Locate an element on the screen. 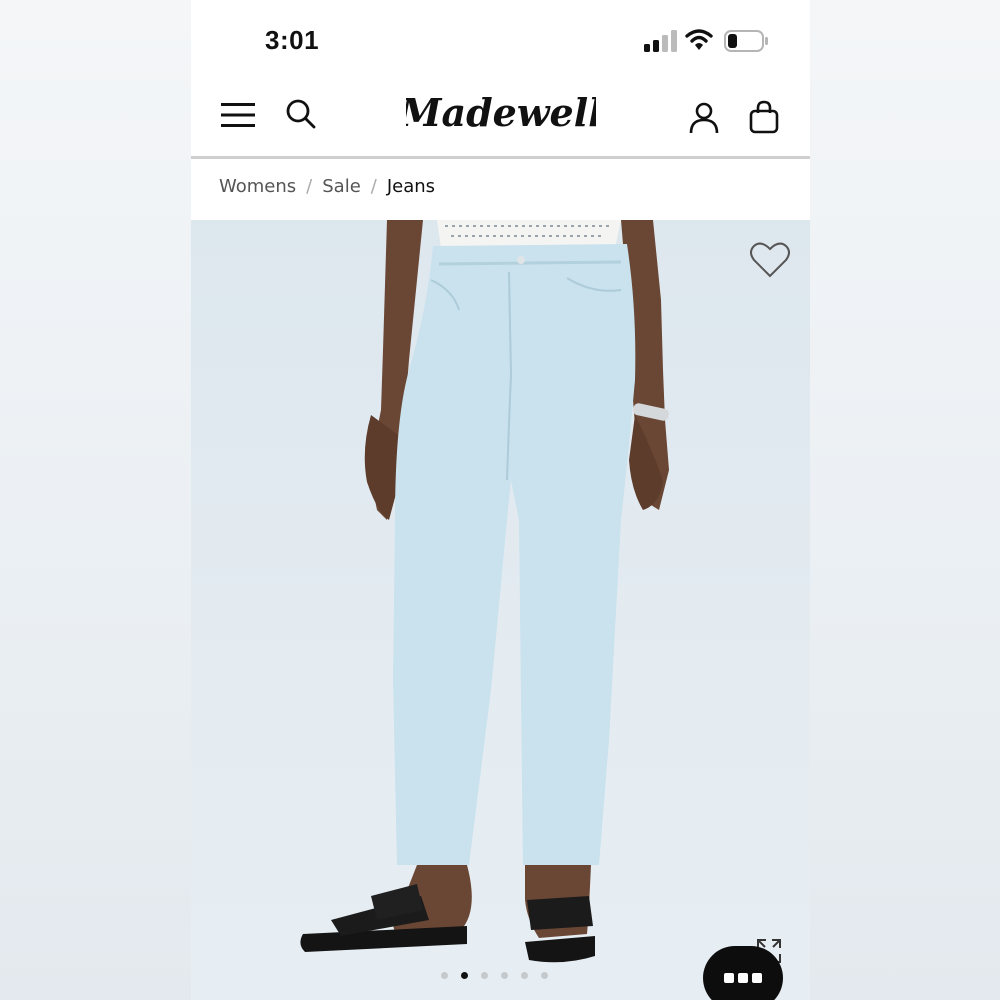 The image size is (1000, 1000). site-header: Madewell is located at coordinates (500, 119).